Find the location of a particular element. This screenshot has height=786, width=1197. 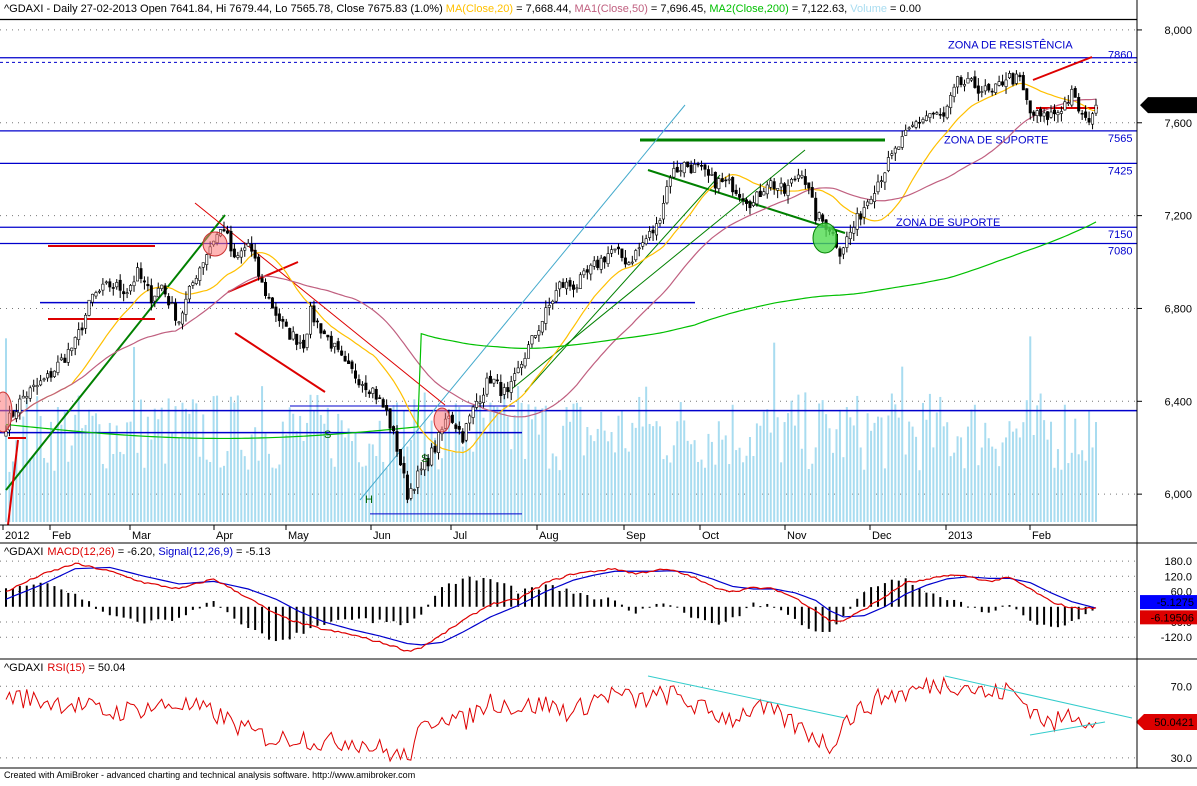

time-tick-label: May is located at coordinates (298, 536).